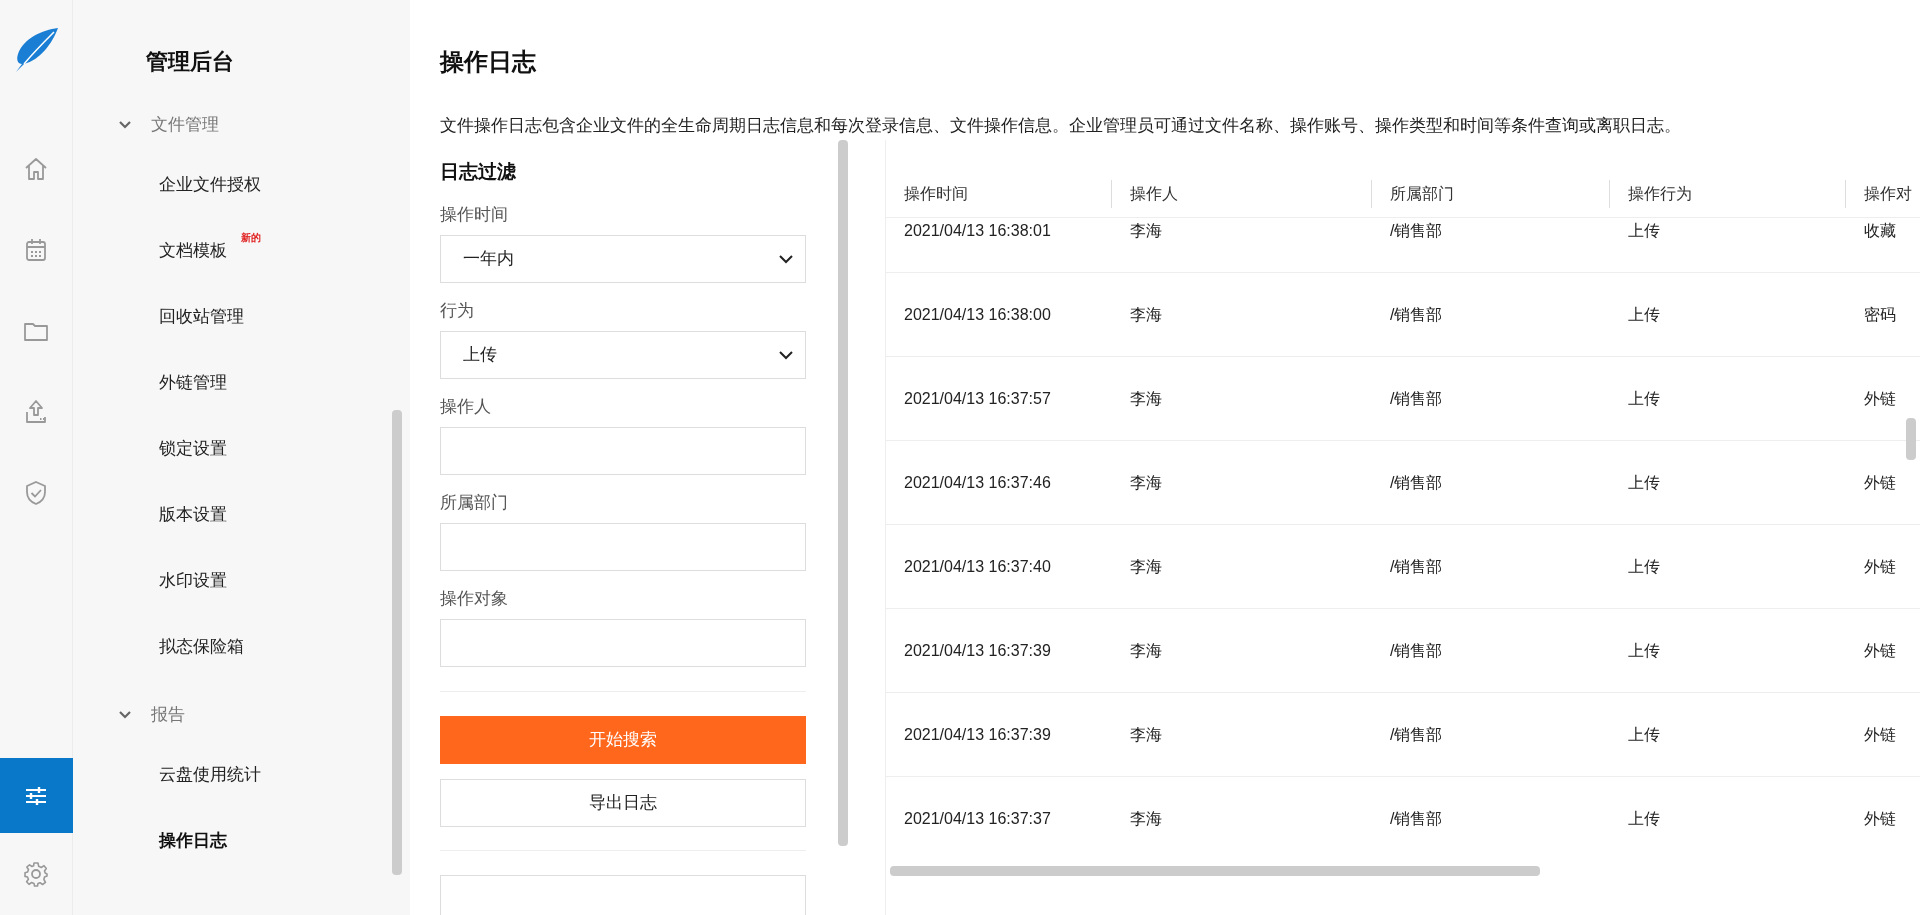 This screenshot has height=915, width=1920. I want to click on sidebar-group-header: 文件管理, so click(263, 125).